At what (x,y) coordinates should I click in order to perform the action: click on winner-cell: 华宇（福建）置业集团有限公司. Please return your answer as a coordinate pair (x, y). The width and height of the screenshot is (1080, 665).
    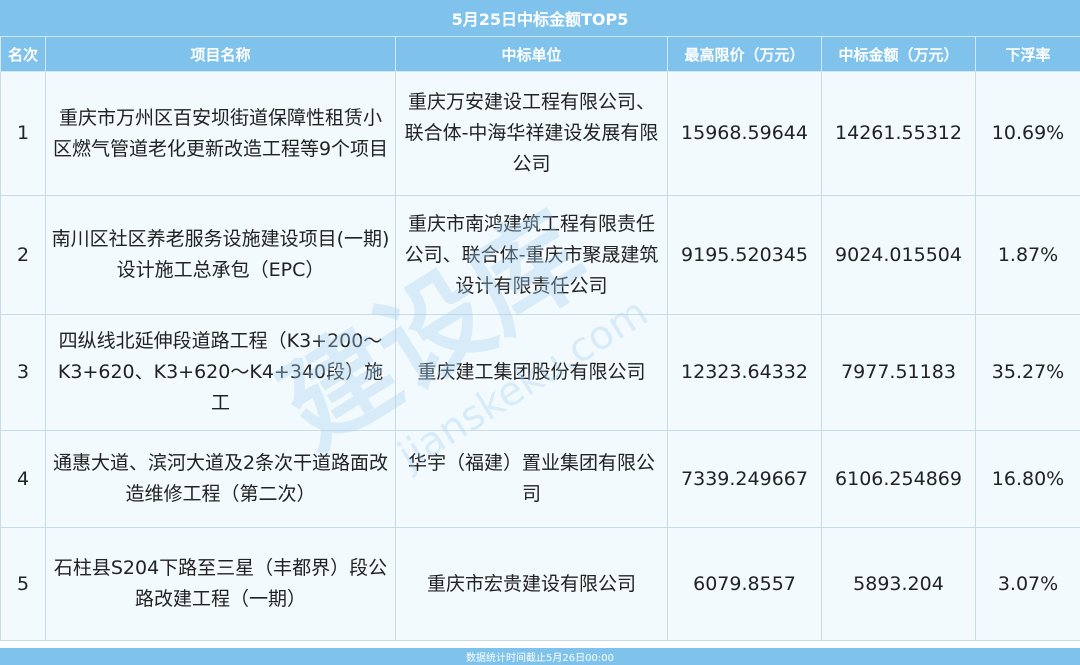
    Looking at the image, I should click on (531, 479).